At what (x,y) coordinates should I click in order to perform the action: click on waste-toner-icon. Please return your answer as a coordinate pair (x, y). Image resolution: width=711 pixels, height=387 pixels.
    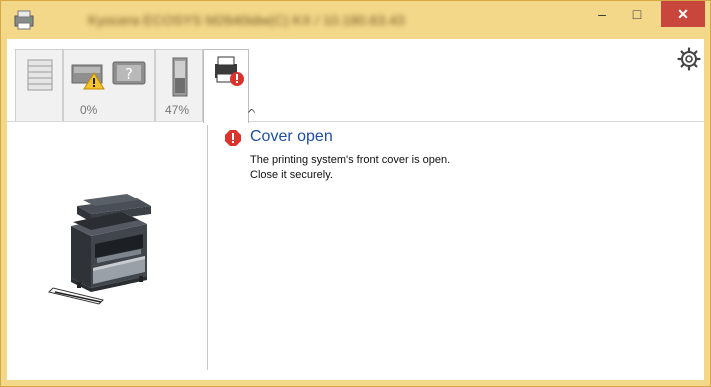
    Looking at the image, I should click on (180, 77).